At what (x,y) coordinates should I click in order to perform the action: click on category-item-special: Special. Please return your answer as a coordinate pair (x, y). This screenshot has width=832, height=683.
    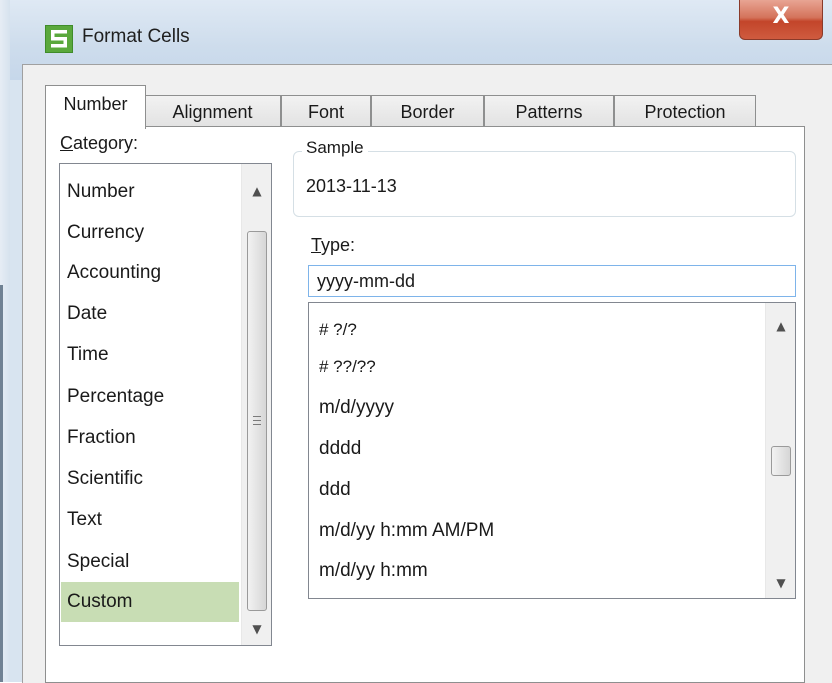
    Looking at the image, I should click on (150, 562).